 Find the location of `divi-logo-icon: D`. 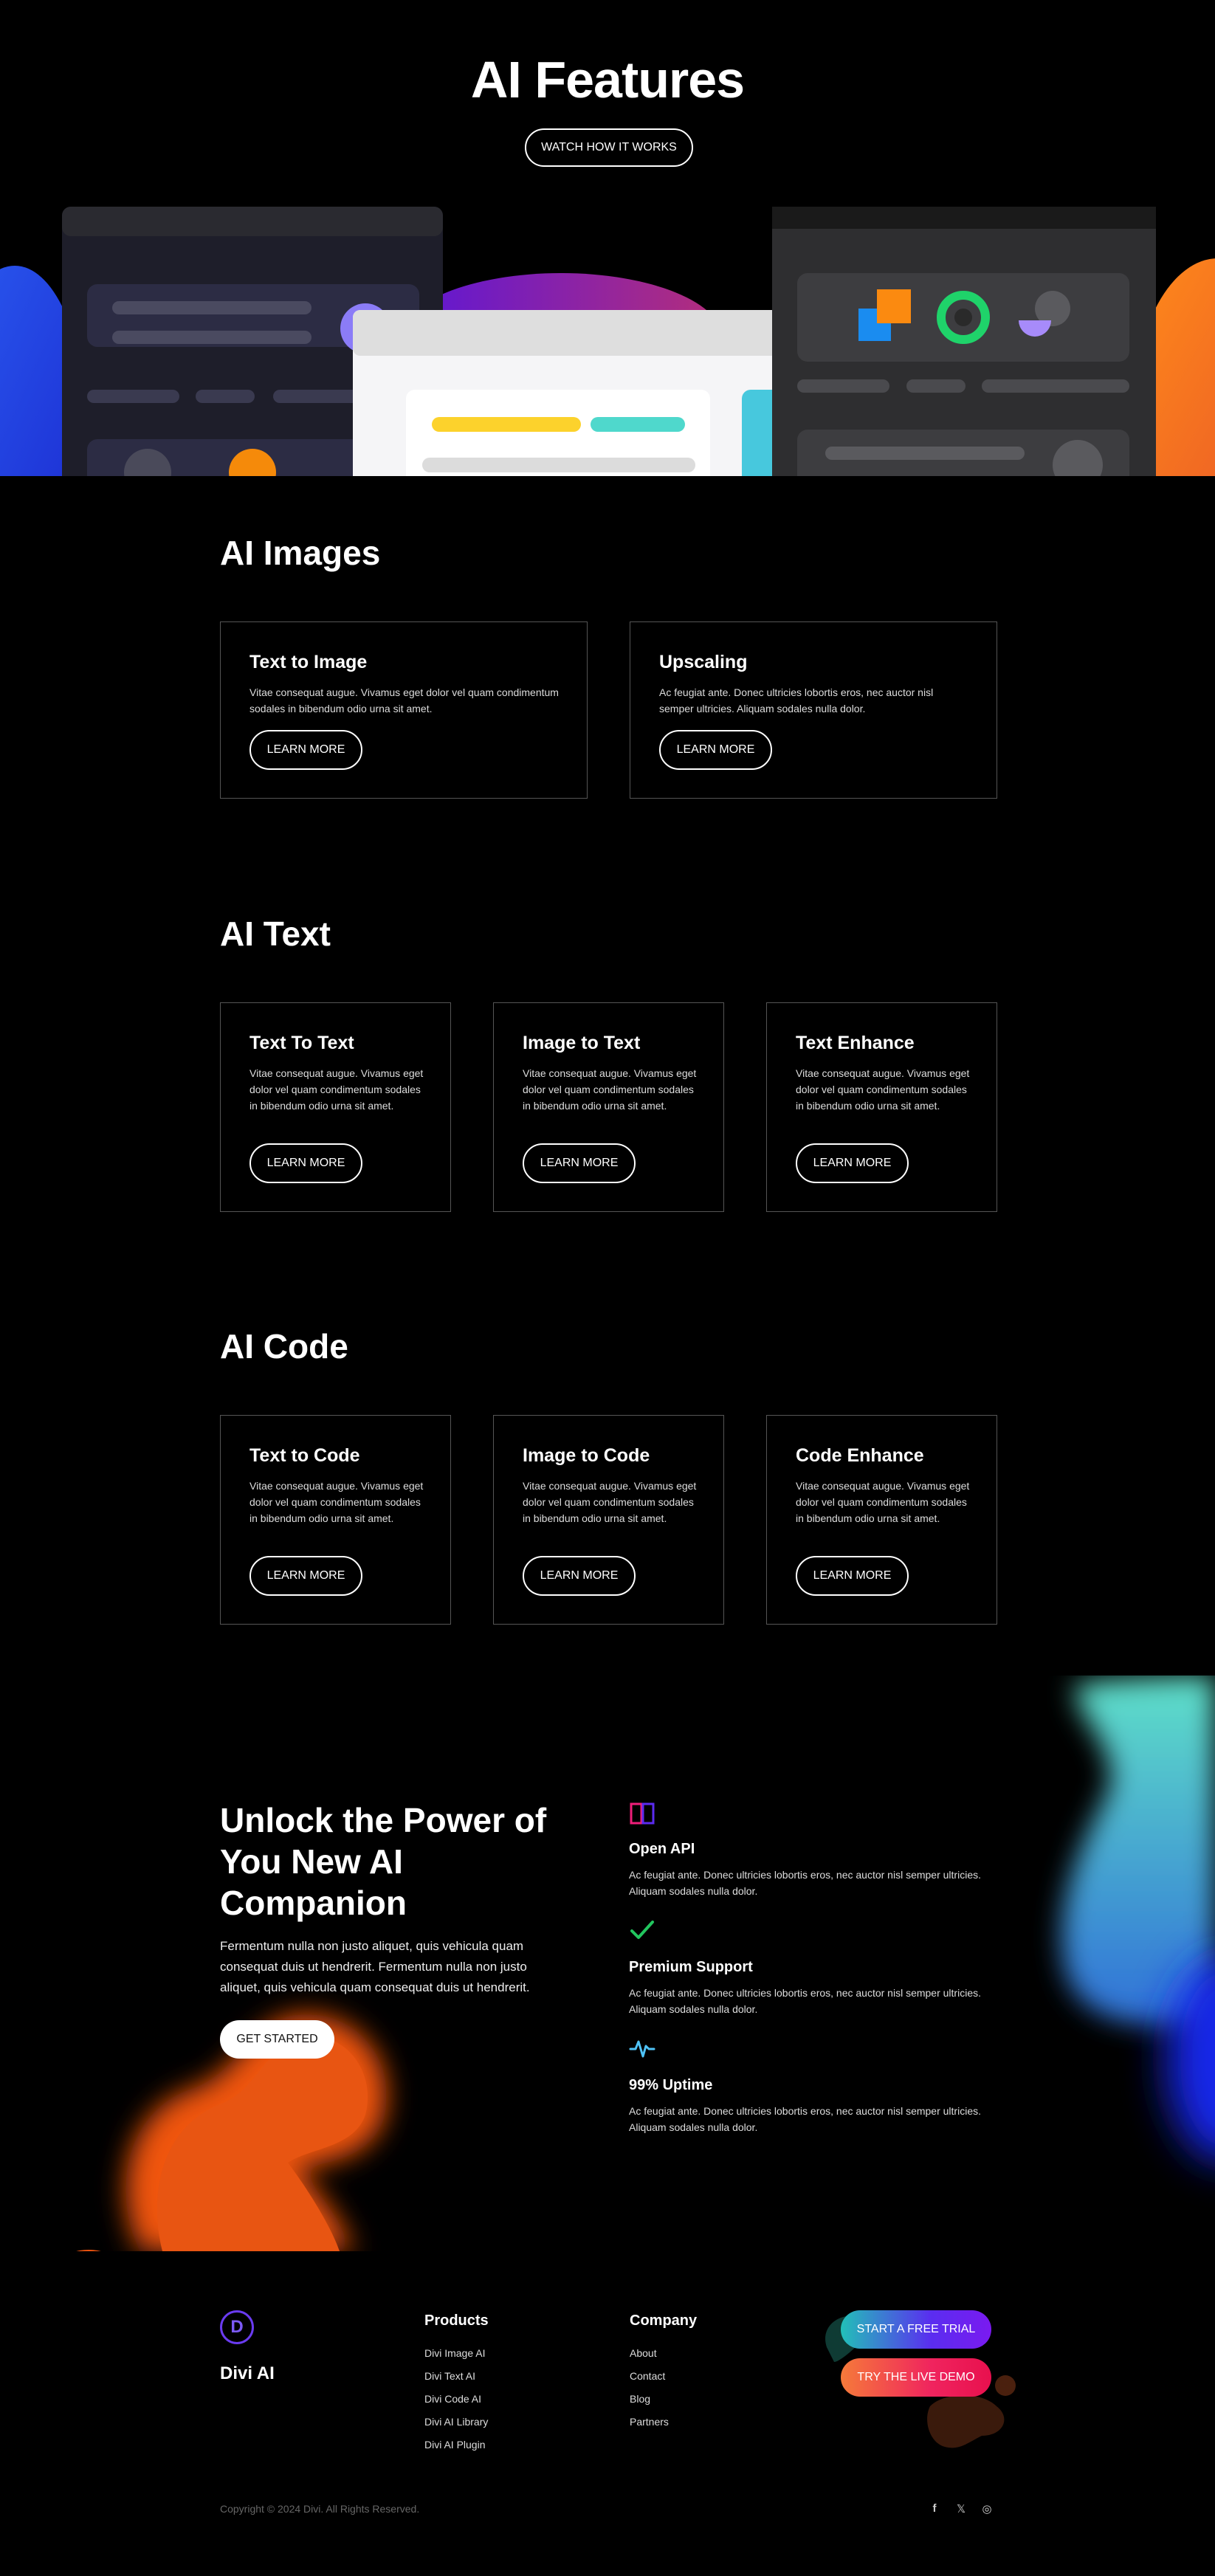

divi-logo-icon: D is located at coordinates (237, 2327).